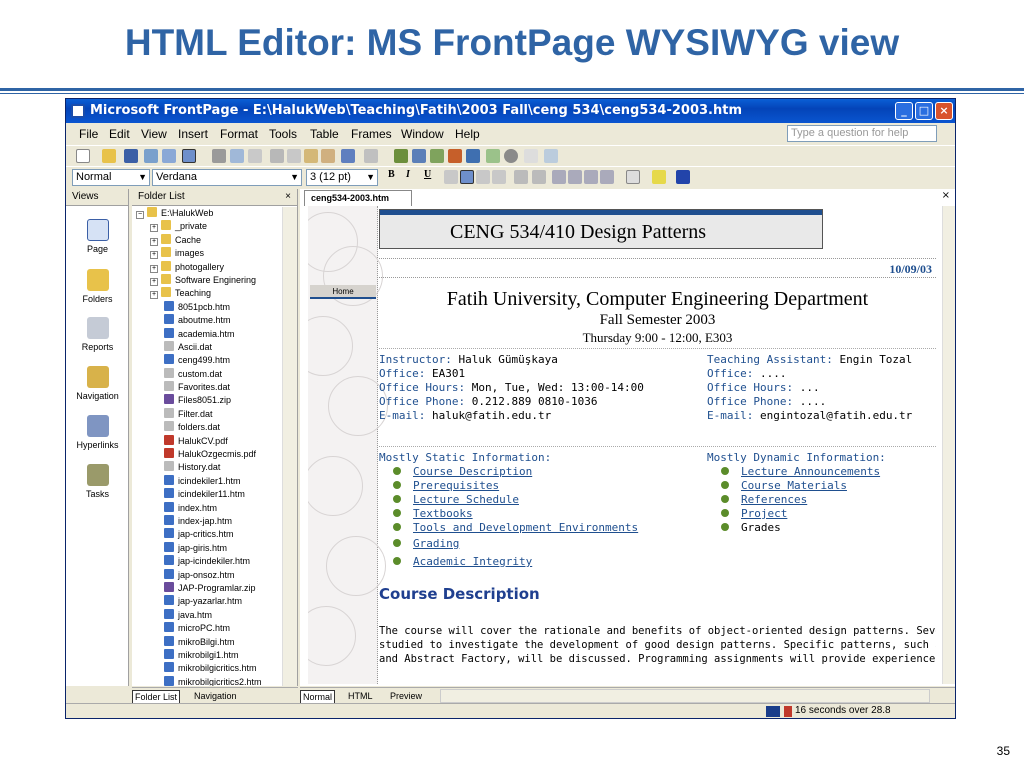  Describe the element at coordinates (437, 156) in the screenshot. I see `insert-picture-icon` at that location.